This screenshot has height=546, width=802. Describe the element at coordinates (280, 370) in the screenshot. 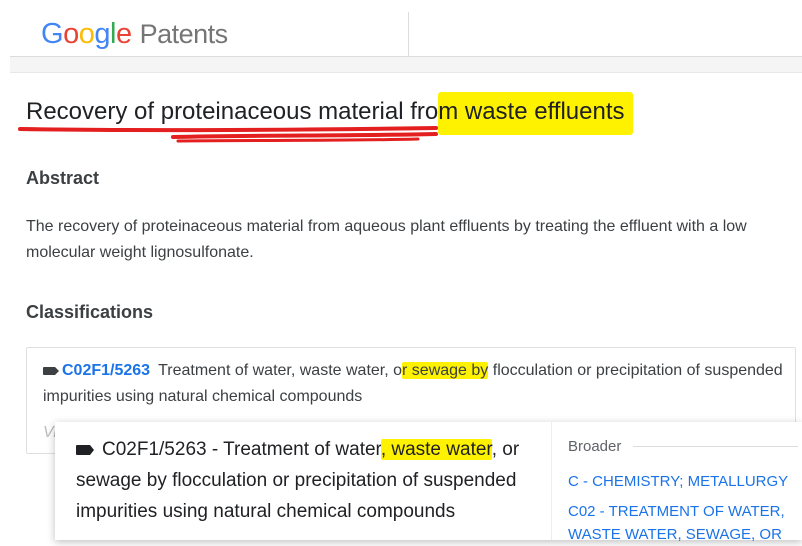

I see `classification-desc: Treatment of water, waste water, o` at that location.